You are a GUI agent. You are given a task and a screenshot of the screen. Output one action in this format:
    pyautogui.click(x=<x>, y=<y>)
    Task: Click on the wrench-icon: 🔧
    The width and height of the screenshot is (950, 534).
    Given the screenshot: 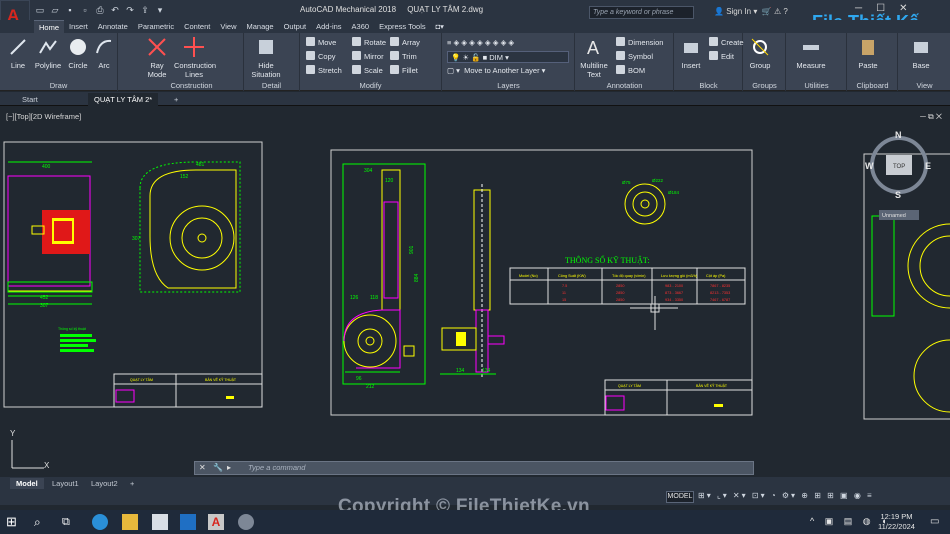 What is the action you would take?
    pyautogui.click(x=218, y=467)
    